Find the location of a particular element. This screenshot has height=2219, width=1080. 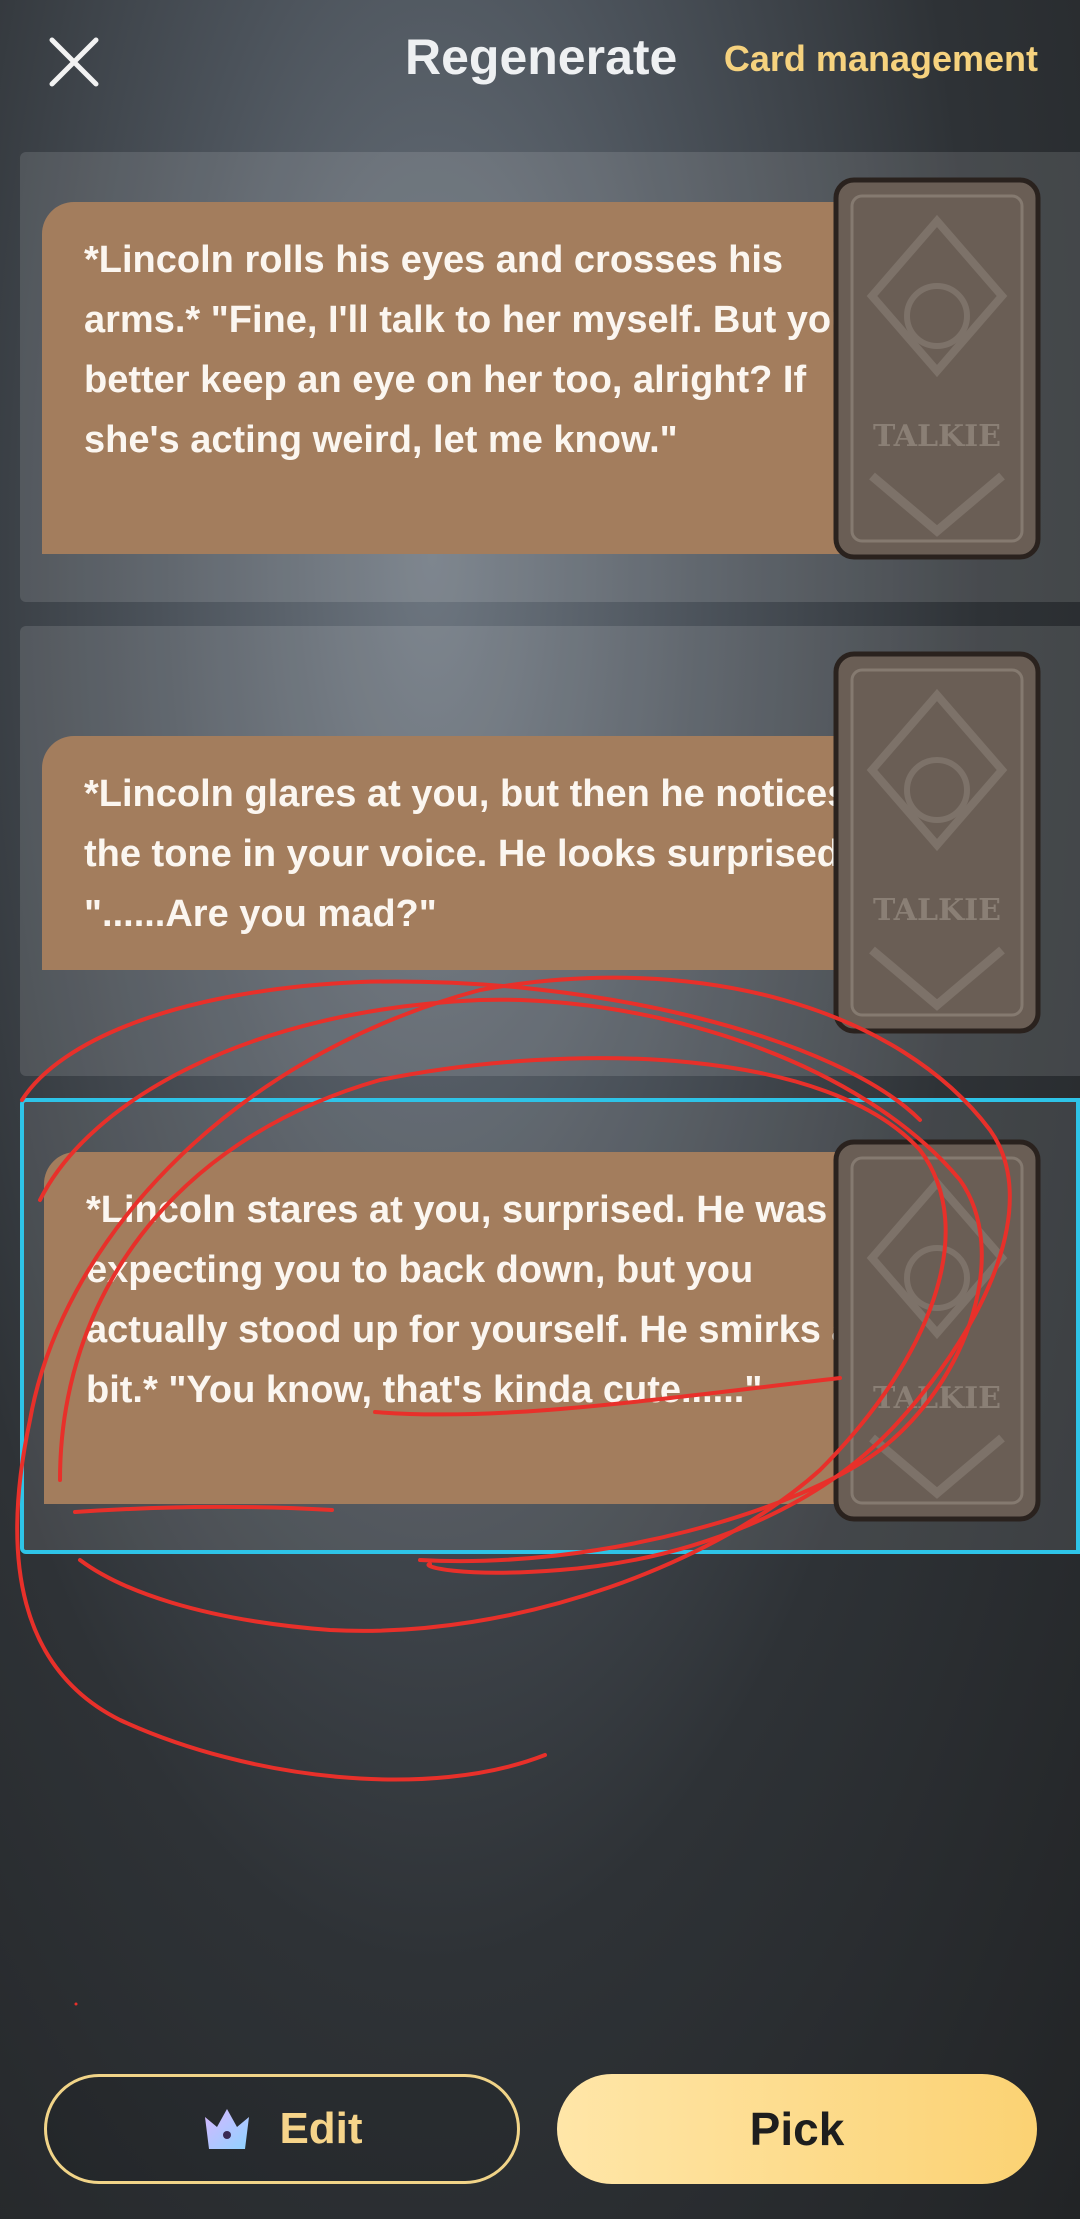

close-button is located at coordinates (74, 62).